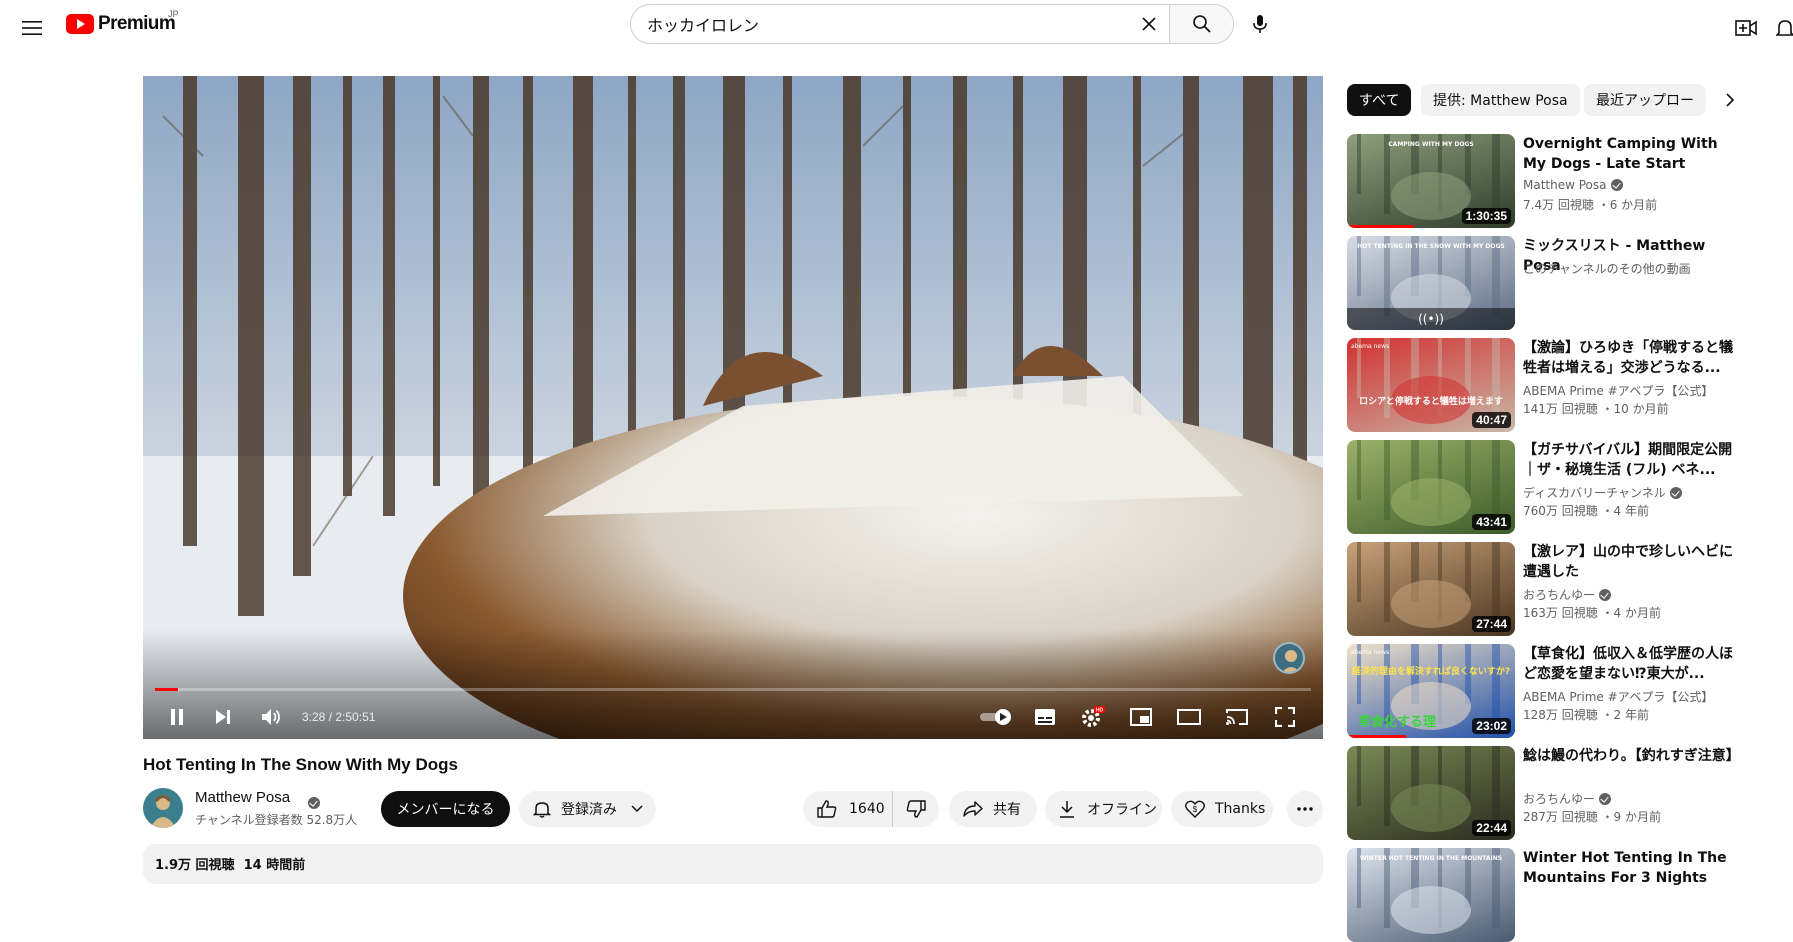  I want to click on download-button: オフライン, so click(1103, 809).